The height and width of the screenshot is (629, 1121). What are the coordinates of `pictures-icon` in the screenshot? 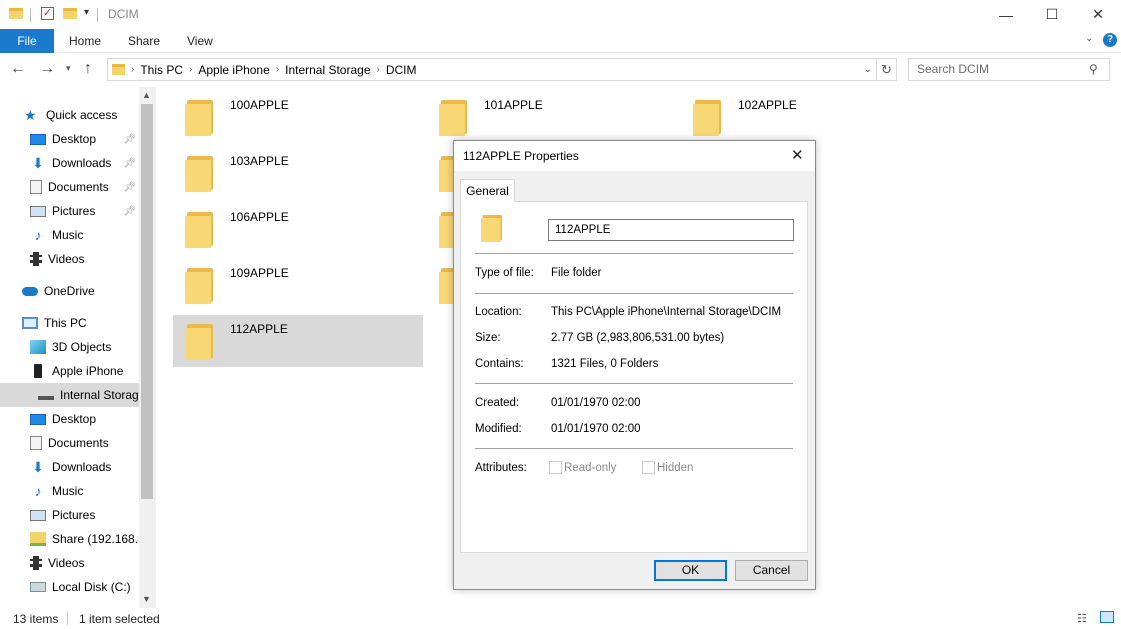 It's located at (38, 515).